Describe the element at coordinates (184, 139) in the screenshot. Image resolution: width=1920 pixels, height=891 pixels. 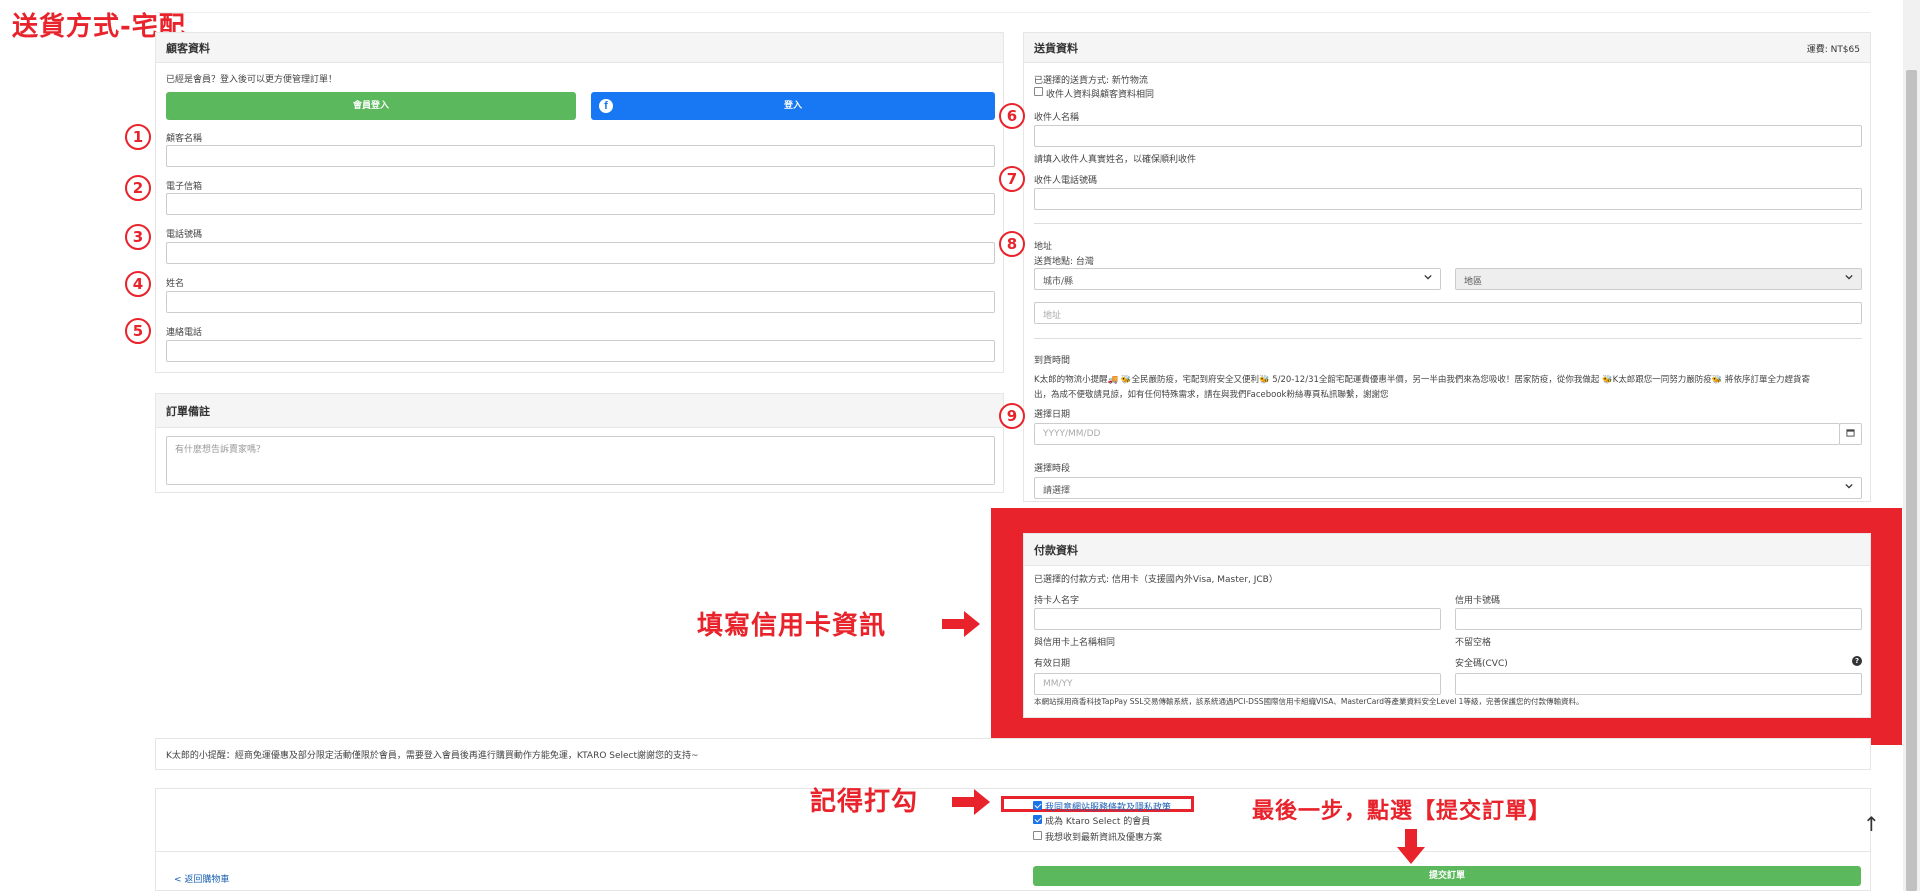
I see `field-label-customer-name: 顧客名稱` at that location.